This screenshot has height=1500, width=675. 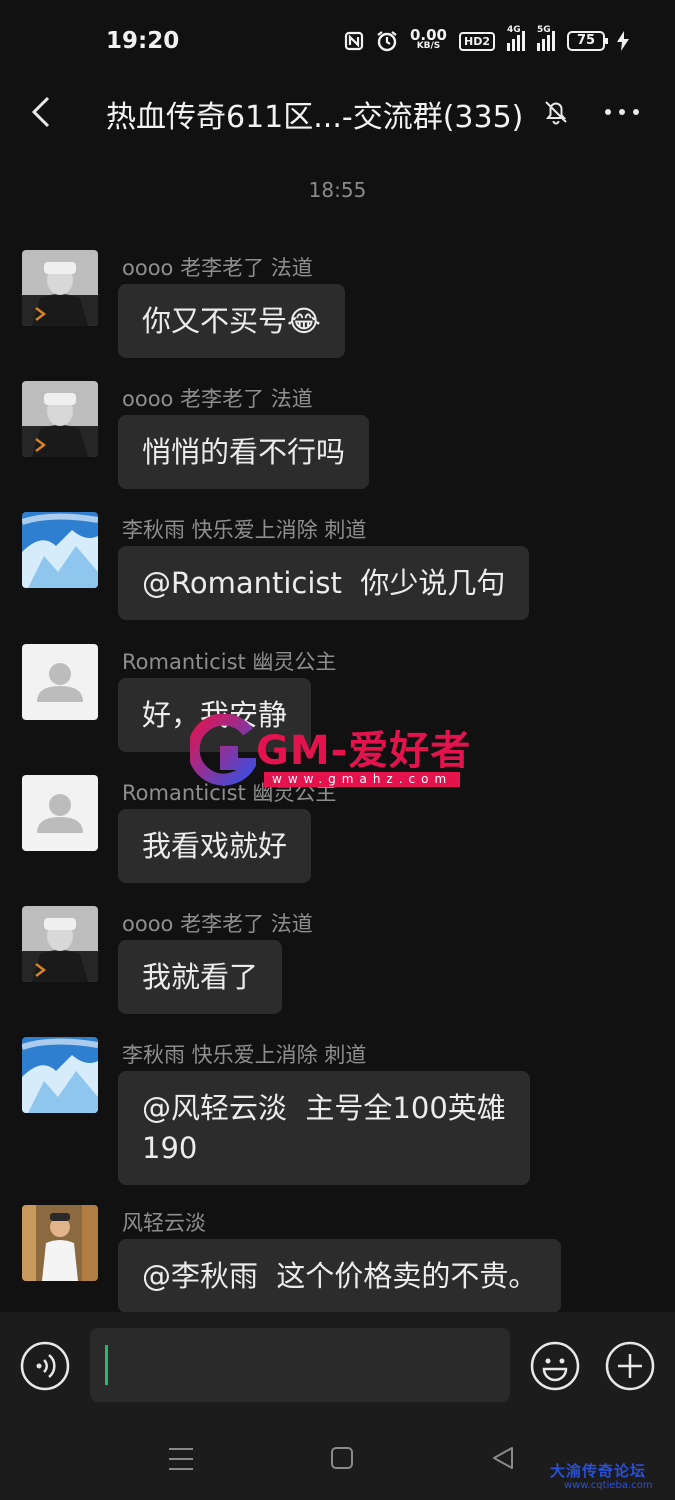 What do you see at coordinates (608, 1485) in the screenshot?
I see `corner-watermark-url: www.cqtieba.com` at bounding box center [608, 1485].